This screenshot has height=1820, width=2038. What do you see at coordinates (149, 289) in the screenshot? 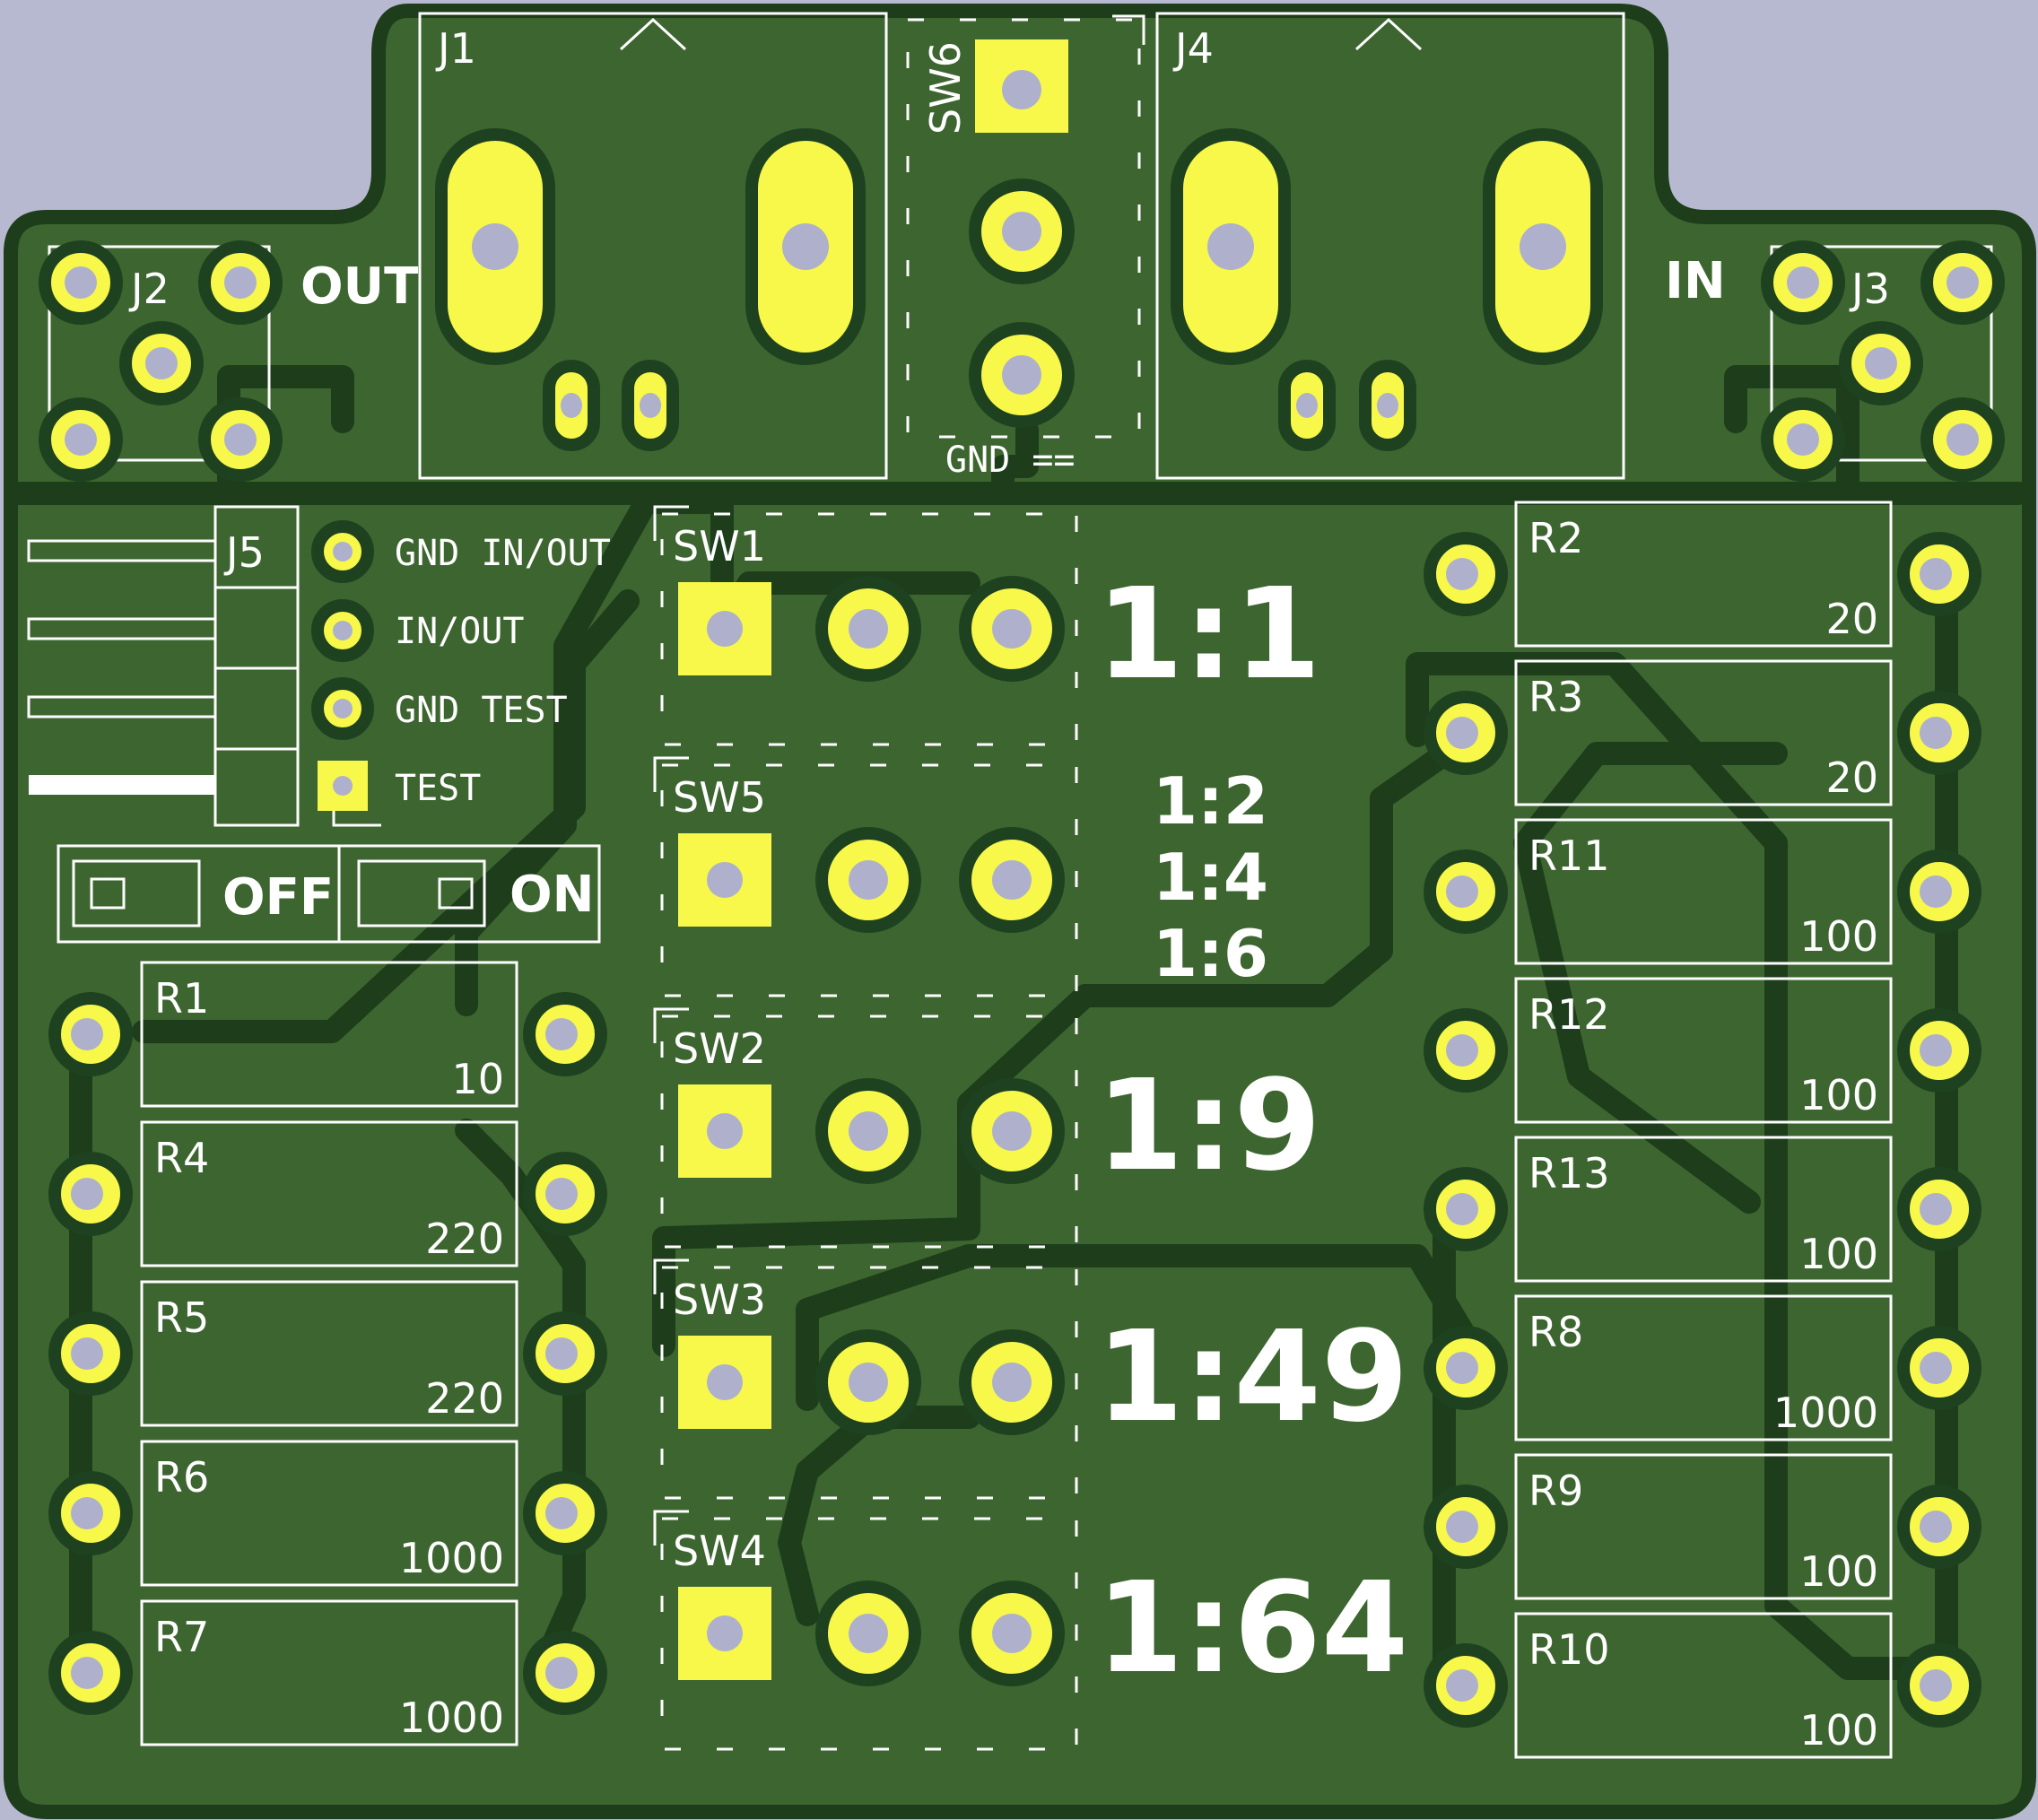
I see `j2-label: J2` at bounding box center [149, 289].